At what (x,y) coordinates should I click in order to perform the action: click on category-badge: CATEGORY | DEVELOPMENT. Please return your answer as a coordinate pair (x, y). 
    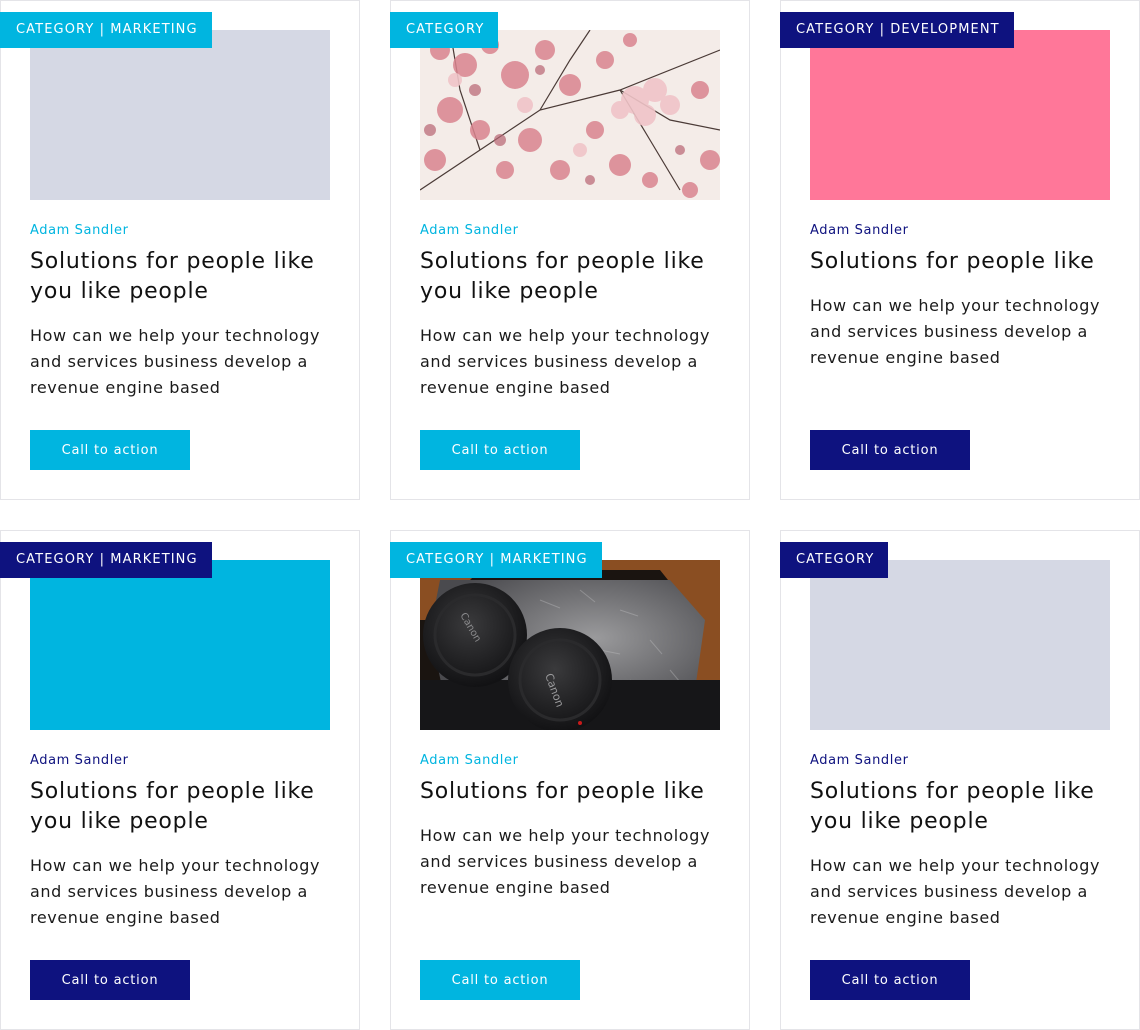
    Looking at the image, I should click on (897, 30).